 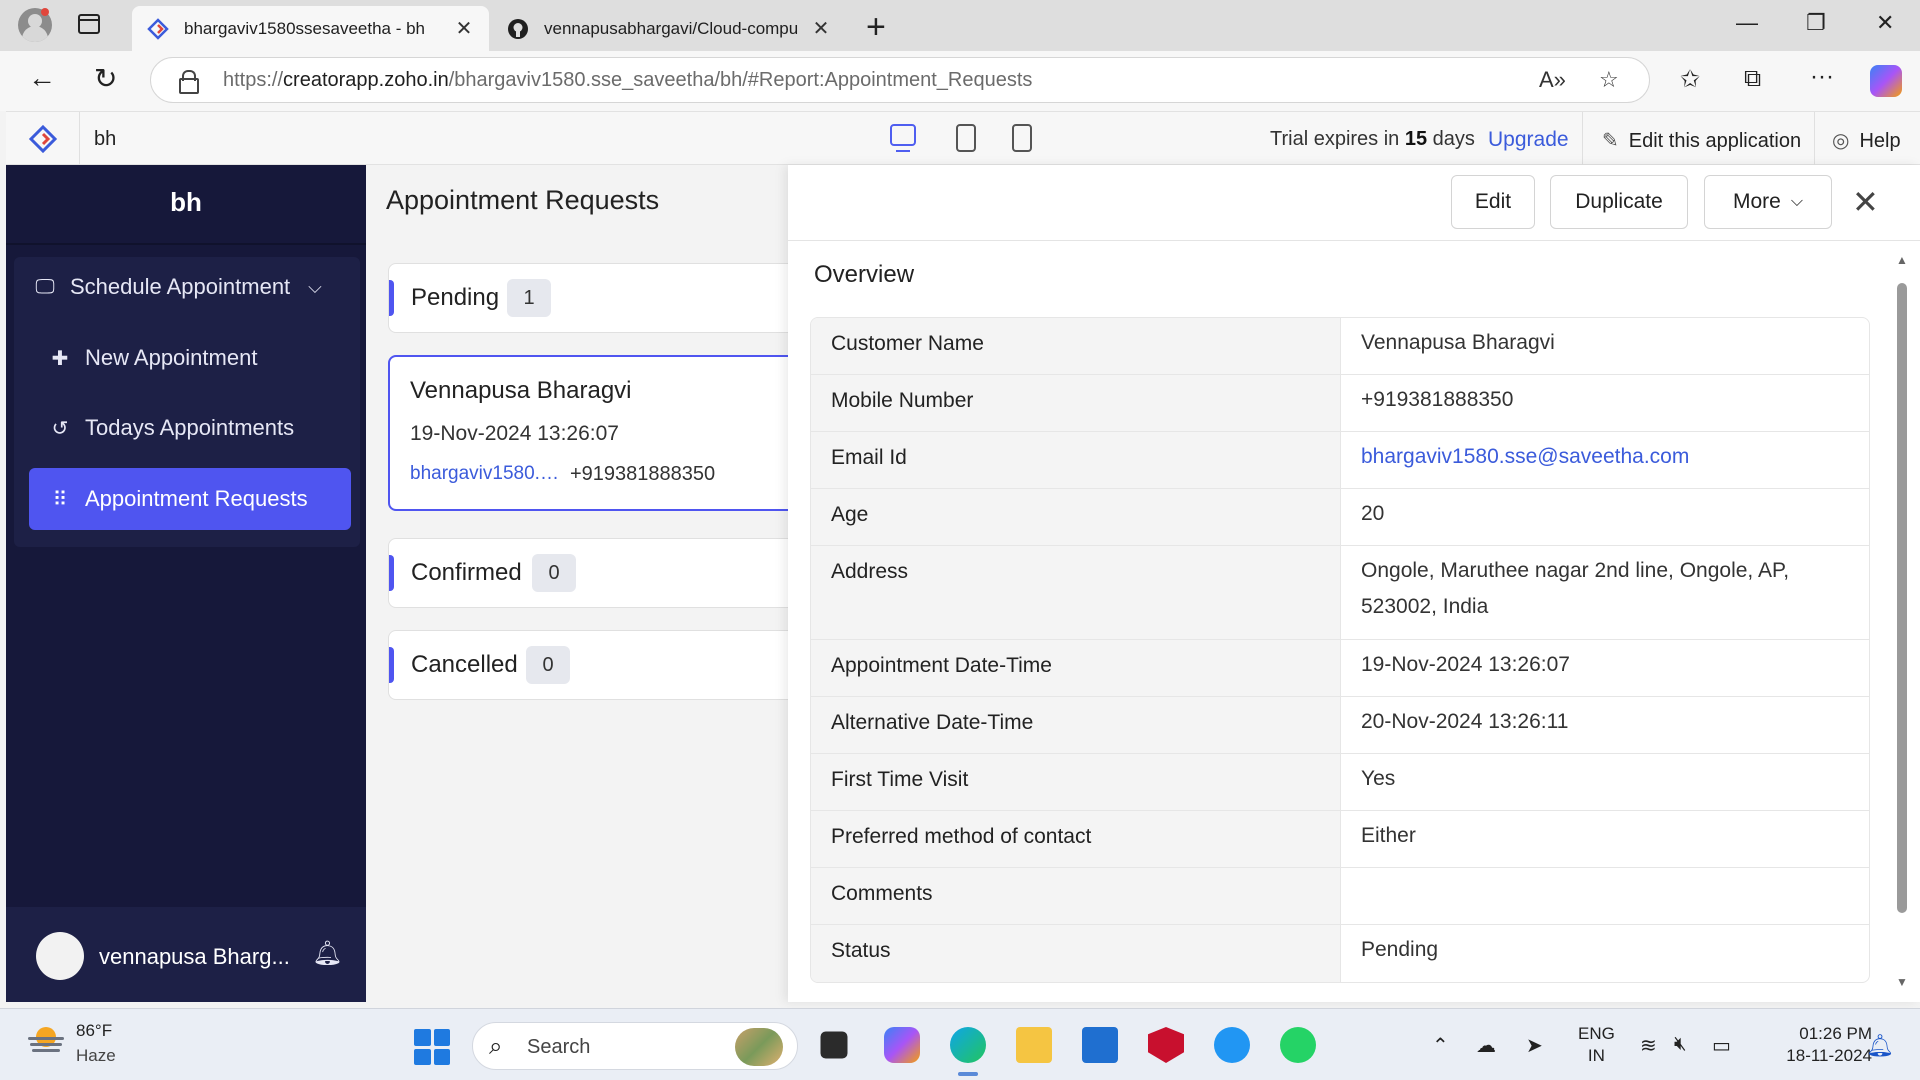 What do you see at coordinates (1022, 138) in the screenshot?
I see `mobile-view-icon` at bounding box center [1022, 138].